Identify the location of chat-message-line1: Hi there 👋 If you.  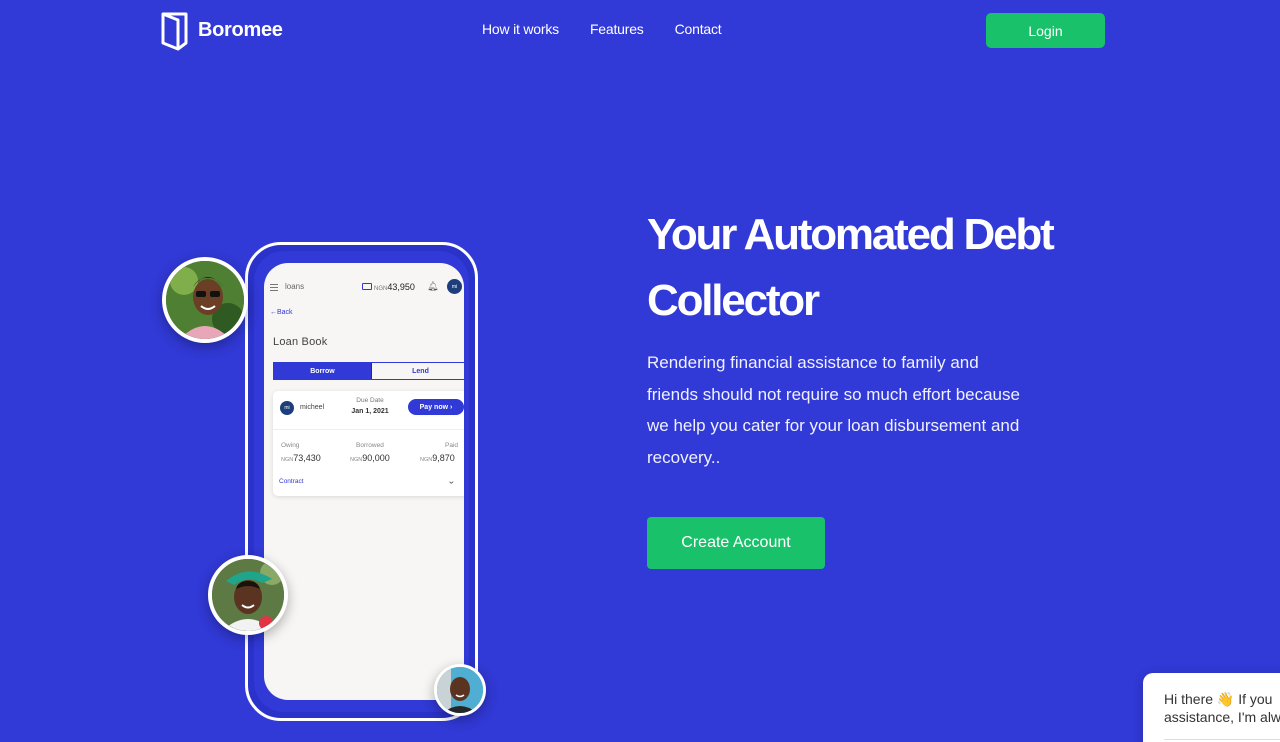
(1218, 699).